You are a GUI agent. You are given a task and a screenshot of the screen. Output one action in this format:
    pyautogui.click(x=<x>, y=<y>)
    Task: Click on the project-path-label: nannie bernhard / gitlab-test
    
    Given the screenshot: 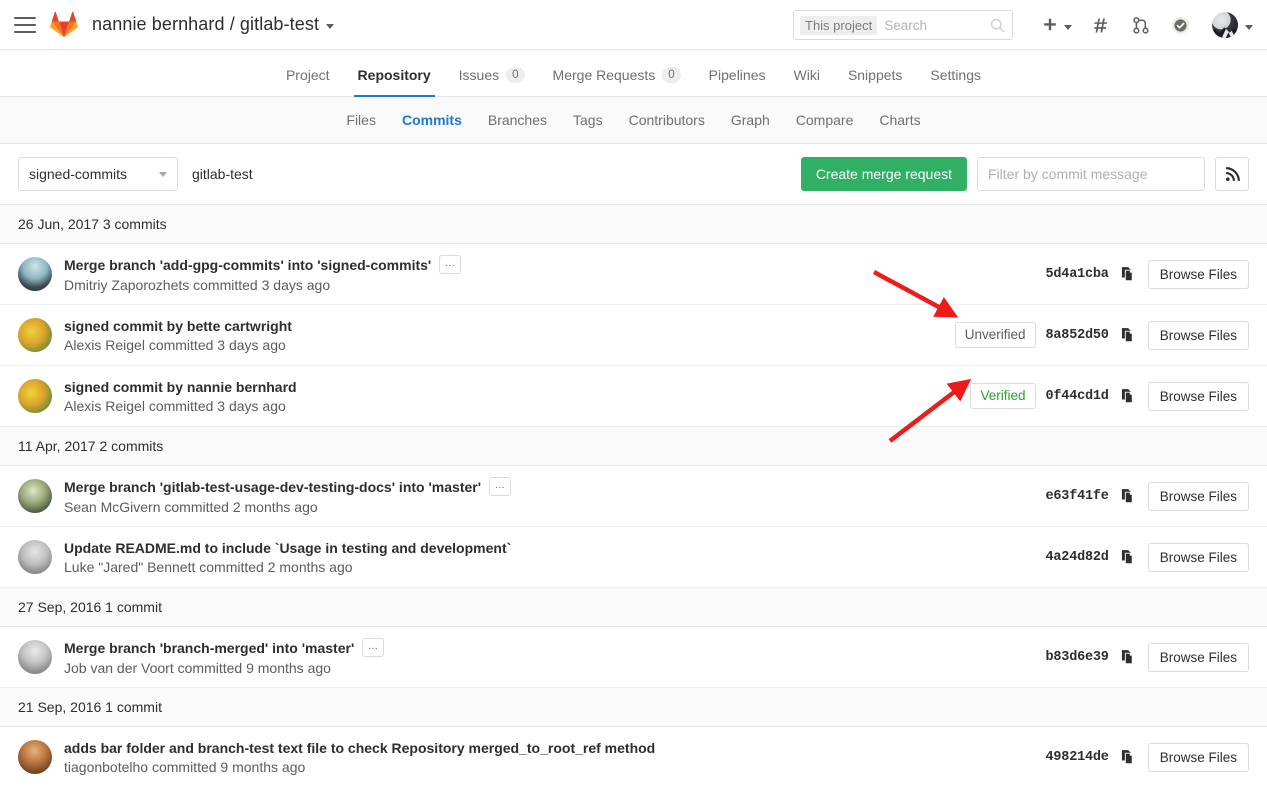 What is the action you would take?
    pyautogui.click(x=206, y=24)
    